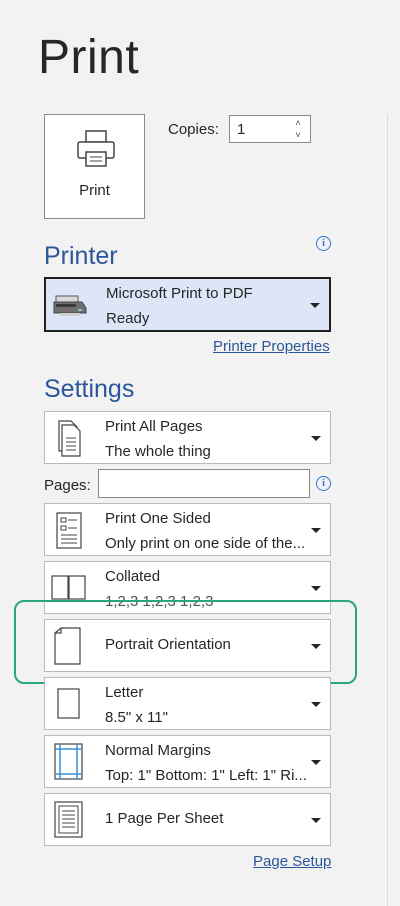 This screenshot has height=906, width=400. I want to click on pages-per-sheet-title: 1 Page Per Sheet, so click(164, 818).